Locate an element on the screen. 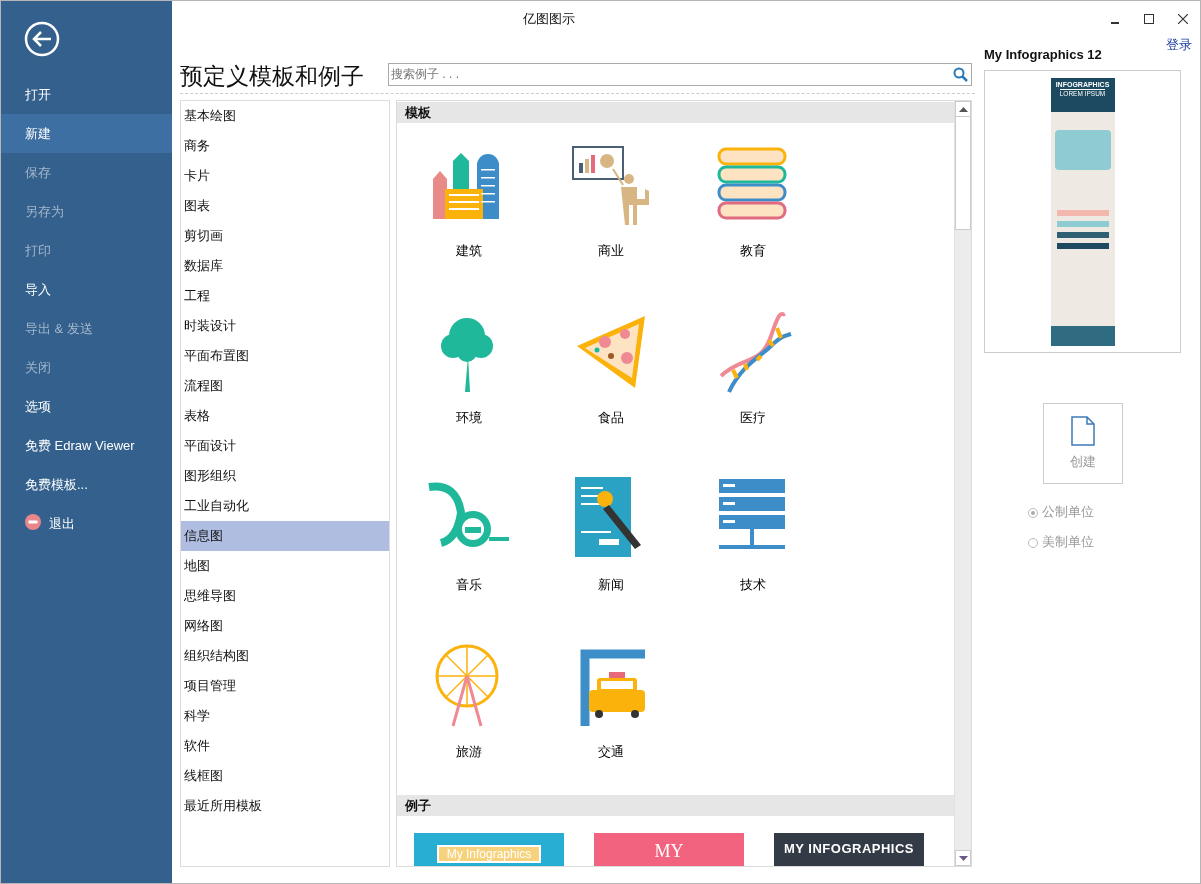 Image resolution: width=1201 pixels, height=884 pixels. map-graphic is located at coordinates (1082, 150).